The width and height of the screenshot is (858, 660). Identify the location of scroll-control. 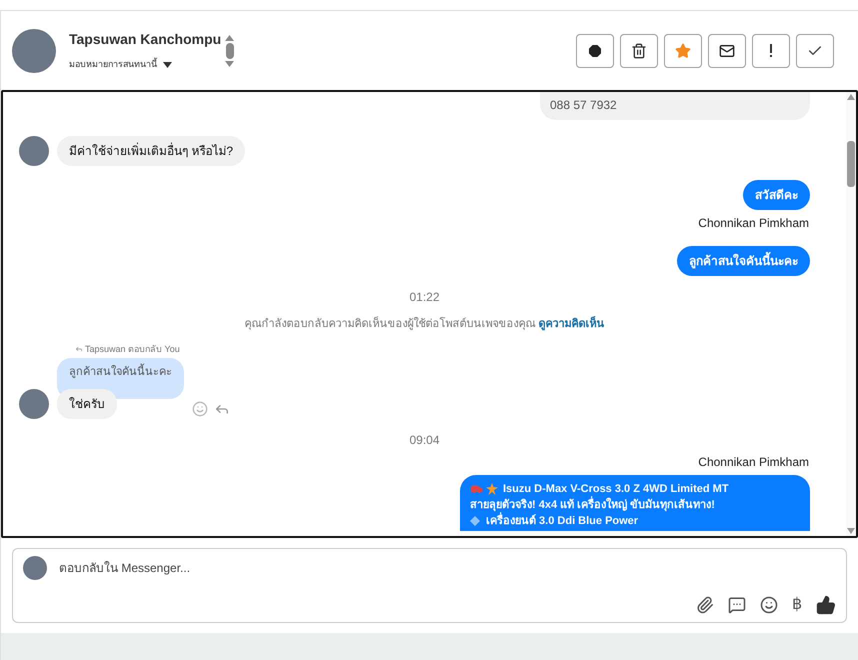
(229, 50).